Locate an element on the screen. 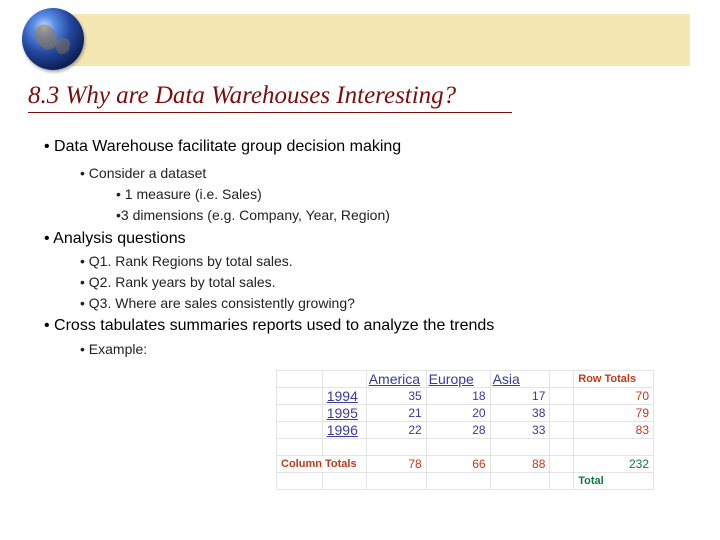 This screenshot has width=720, height=540. cell-value: 38 is located at coordinates (520, 413).